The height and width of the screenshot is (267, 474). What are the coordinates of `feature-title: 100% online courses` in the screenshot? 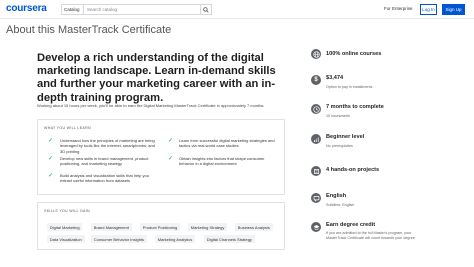 It's located at (354, 54).